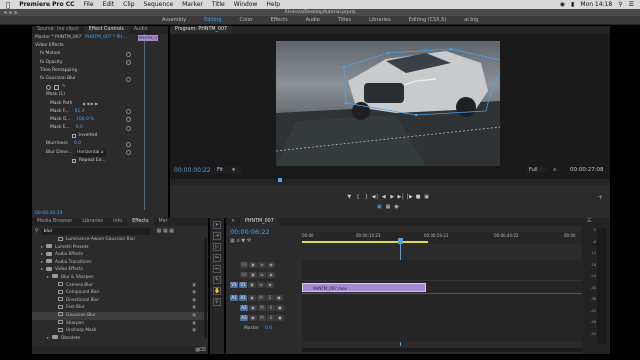  What do you see at coordinates (244, 308) in the screenshot?
I see `track-target: A2` at bounding box center [244, 308].